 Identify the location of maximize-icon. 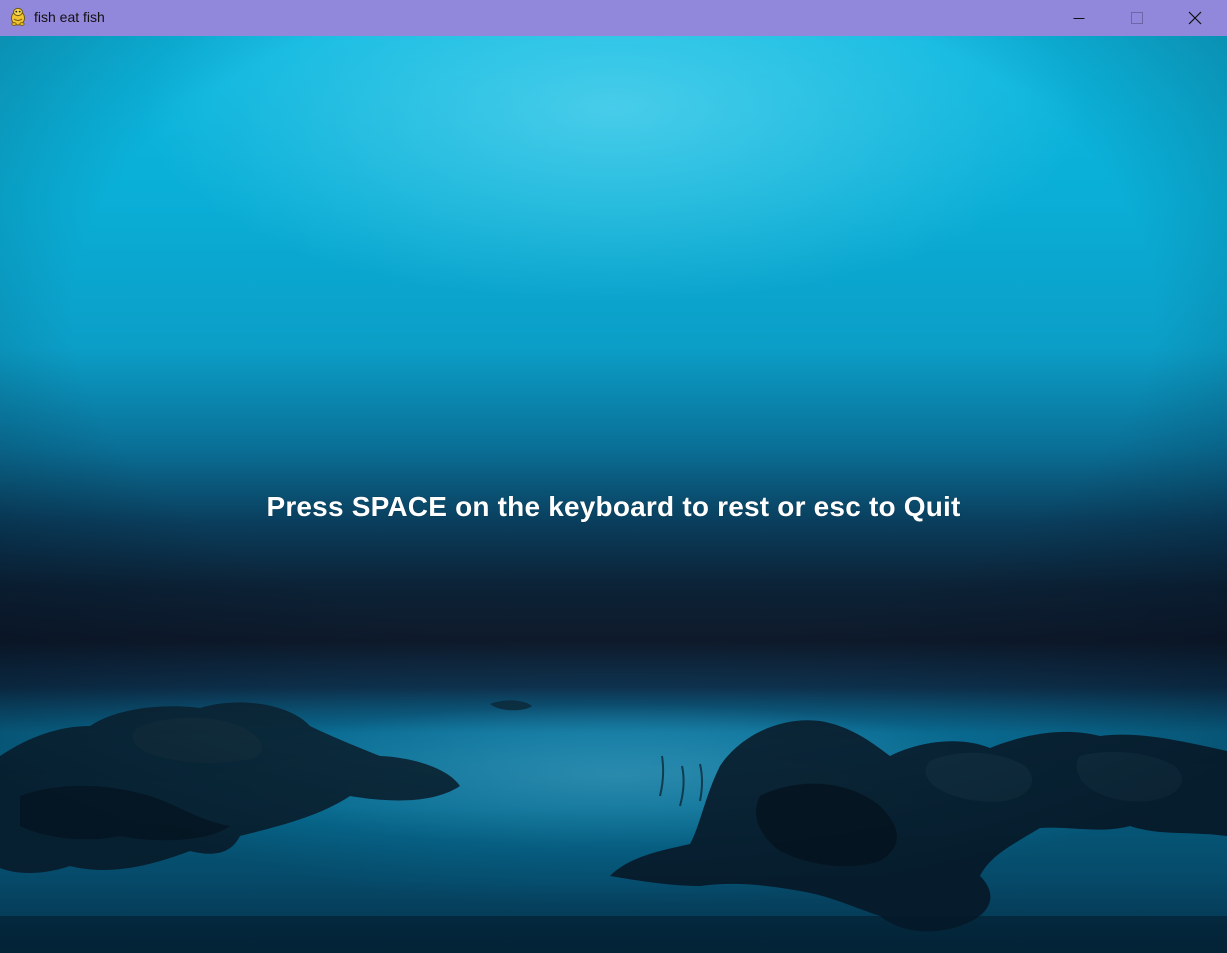
(1137, 18).